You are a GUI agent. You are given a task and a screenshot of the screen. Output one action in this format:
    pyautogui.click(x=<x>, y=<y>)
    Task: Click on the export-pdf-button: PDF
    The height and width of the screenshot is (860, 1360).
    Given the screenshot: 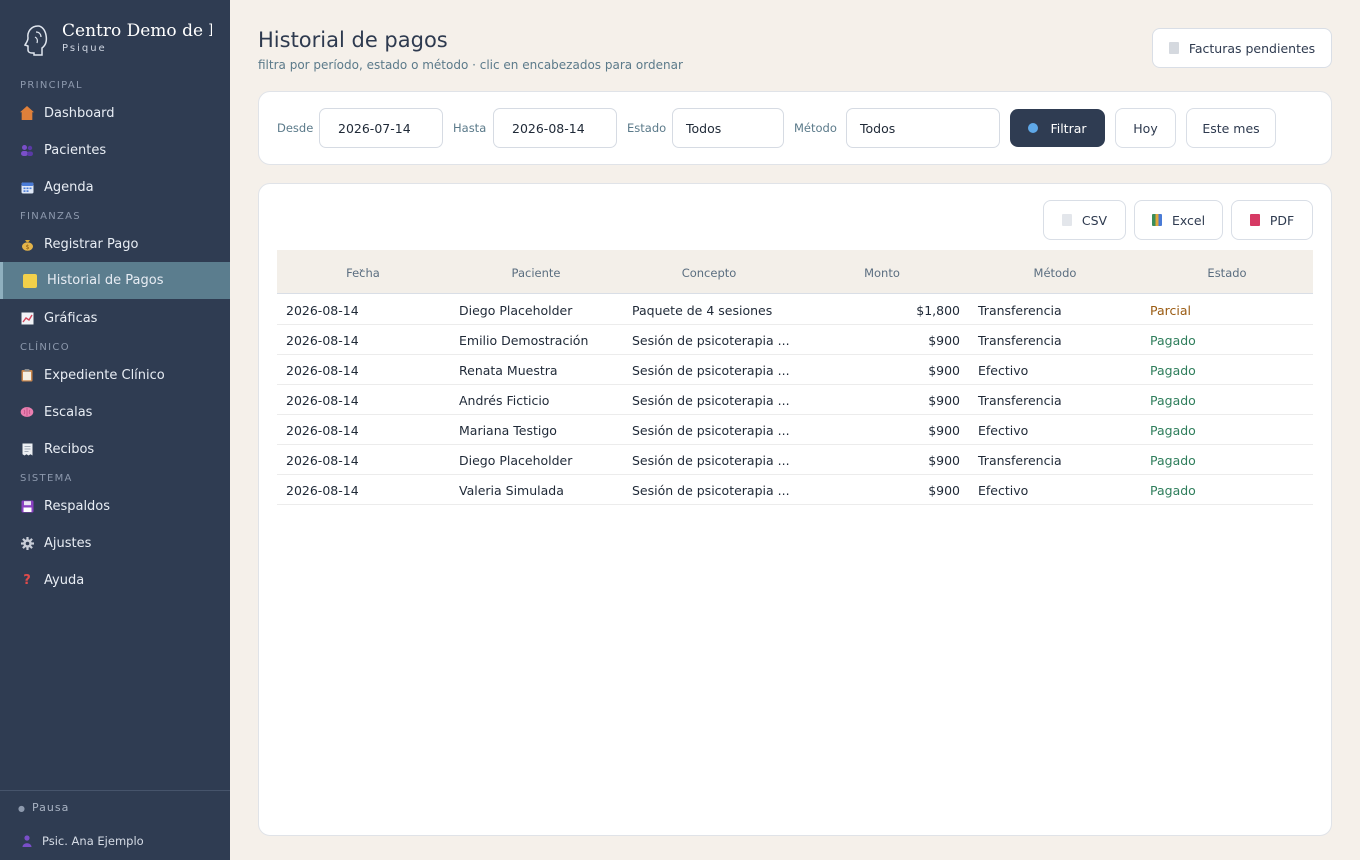 What is the action you would take?
    pyautogui.click(x=1272, y=220)
    